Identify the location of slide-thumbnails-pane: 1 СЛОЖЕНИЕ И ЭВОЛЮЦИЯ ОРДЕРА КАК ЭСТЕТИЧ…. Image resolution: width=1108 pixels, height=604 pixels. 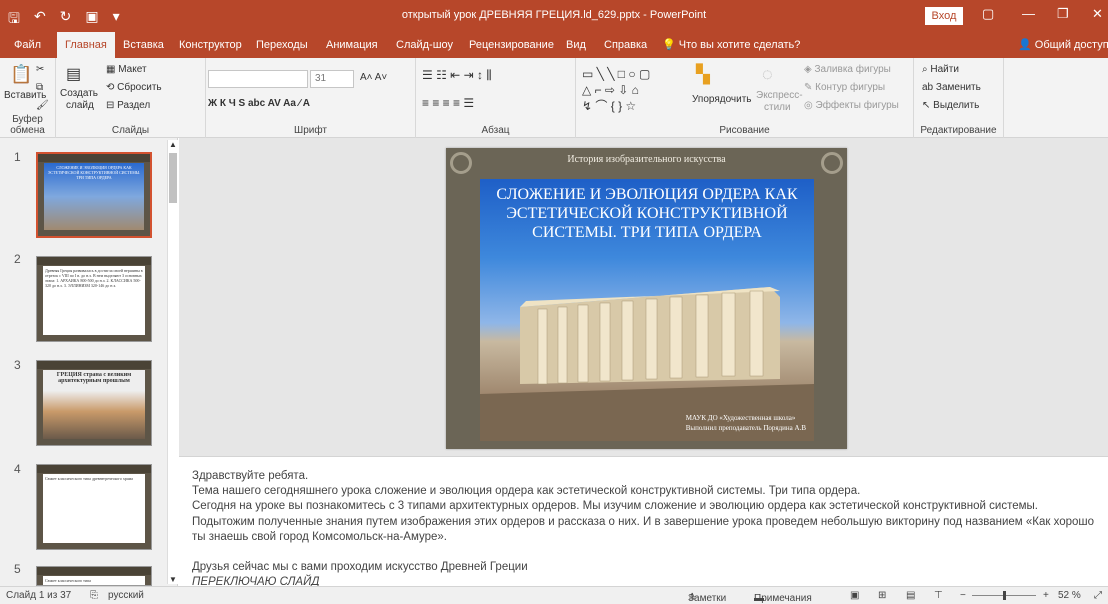
(89, 362).